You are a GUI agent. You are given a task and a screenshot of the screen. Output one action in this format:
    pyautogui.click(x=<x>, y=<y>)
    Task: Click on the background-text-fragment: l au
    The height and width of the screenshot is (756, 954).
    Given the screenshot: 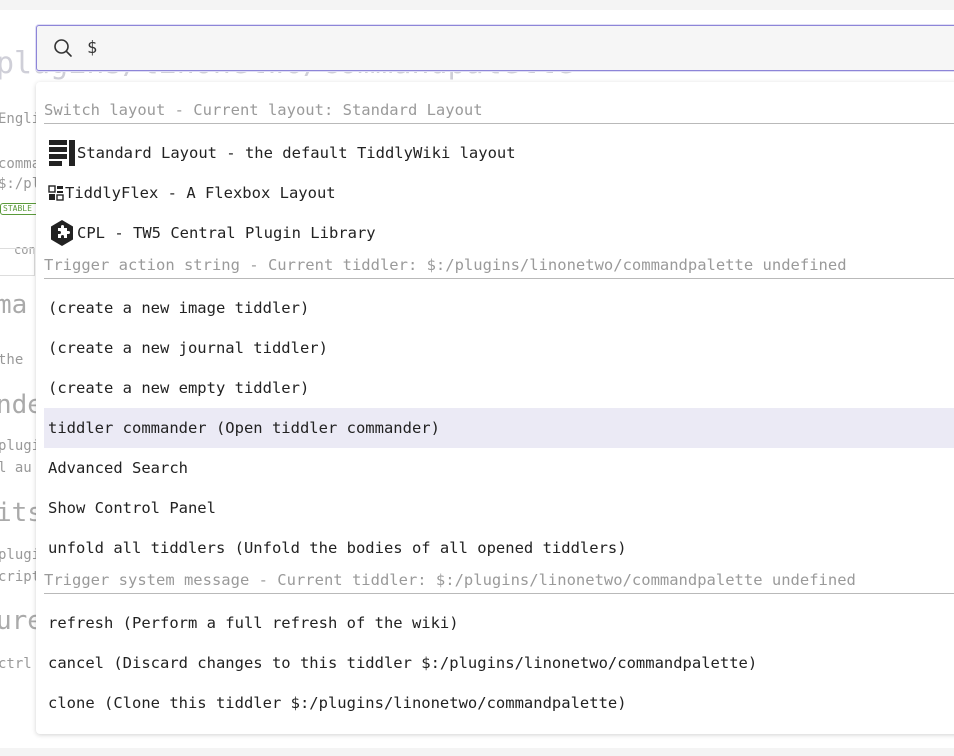 What is the action you would take?
    pyautogui.click(x=16, y=468)
    